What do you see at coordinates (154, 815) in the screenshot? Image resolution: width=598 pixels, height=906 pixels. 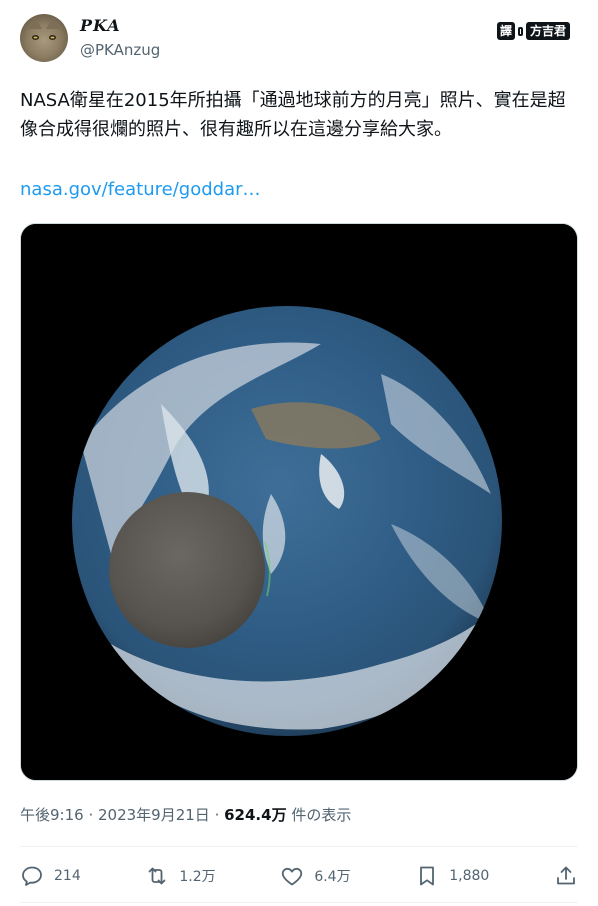 I see `tweet-date: 2023年9月21日` at bounding box center [154, 815].